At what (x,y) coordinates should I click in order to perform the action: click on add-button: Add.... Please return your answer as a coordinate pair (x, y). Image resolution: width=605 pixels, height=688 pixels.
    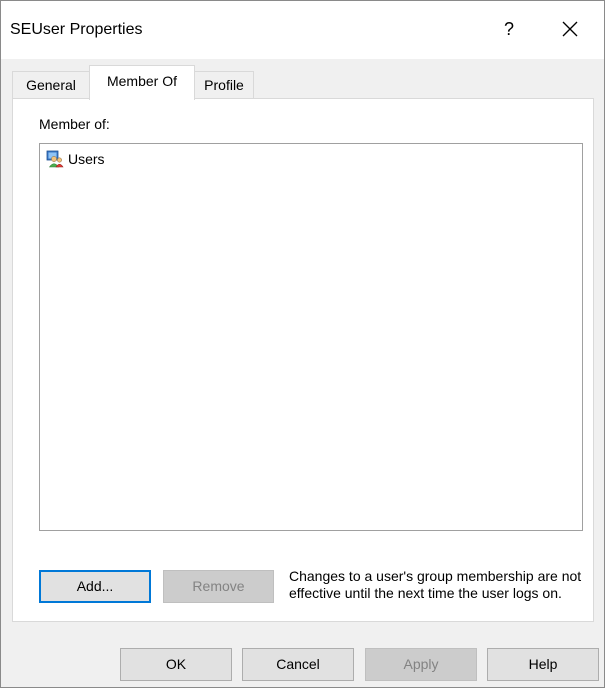
    Looking at the image, I should click on (95, 586).